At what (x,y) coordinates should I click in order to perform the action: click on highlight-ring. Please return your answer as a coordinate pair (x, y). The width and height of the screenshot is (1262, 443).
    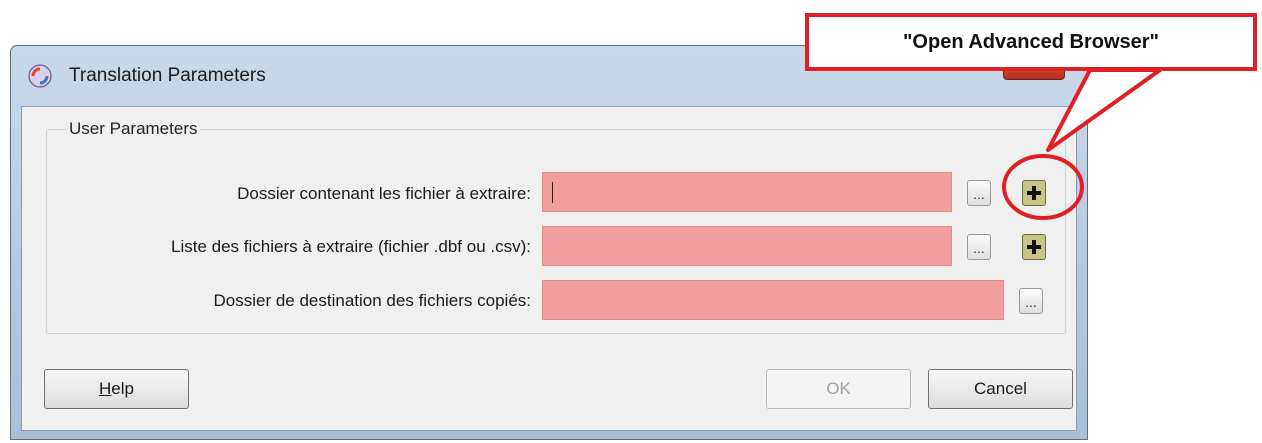
    Looking at the image, I should click on (1043, 187).